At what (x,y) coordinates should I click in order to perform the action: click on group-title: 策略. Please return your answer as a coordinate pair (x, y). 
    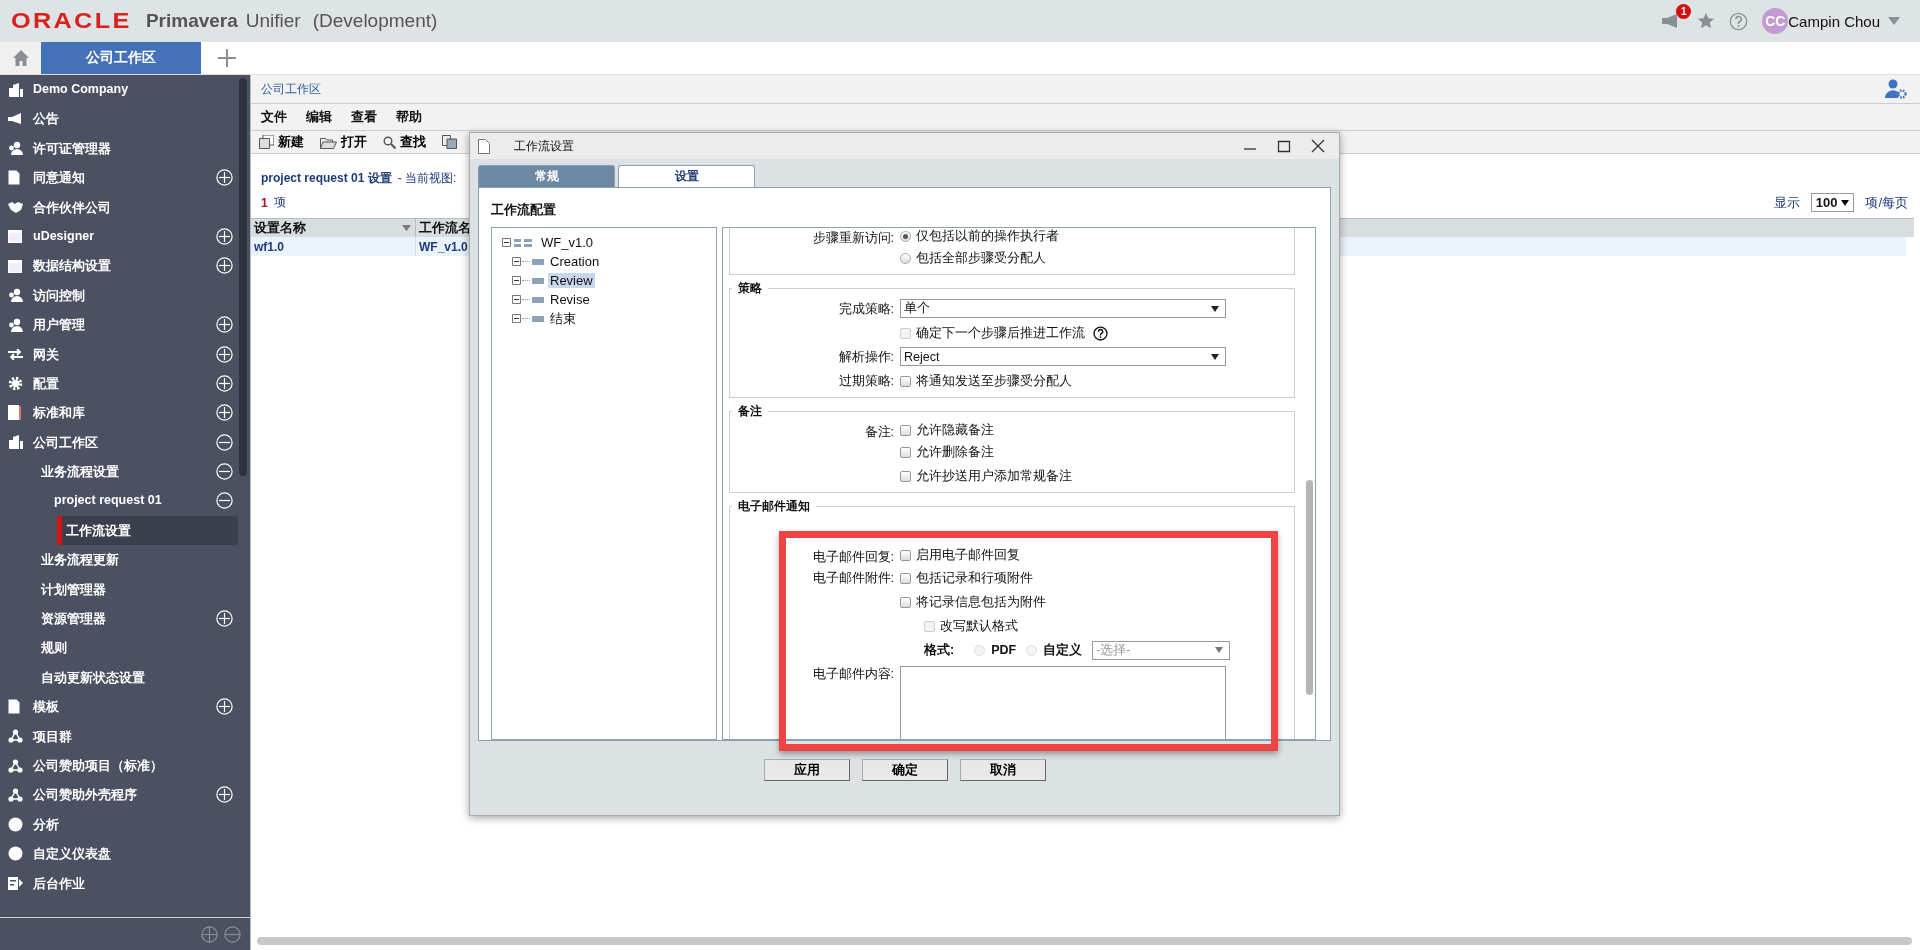
    Looking at the image, I should click on (750, 288).